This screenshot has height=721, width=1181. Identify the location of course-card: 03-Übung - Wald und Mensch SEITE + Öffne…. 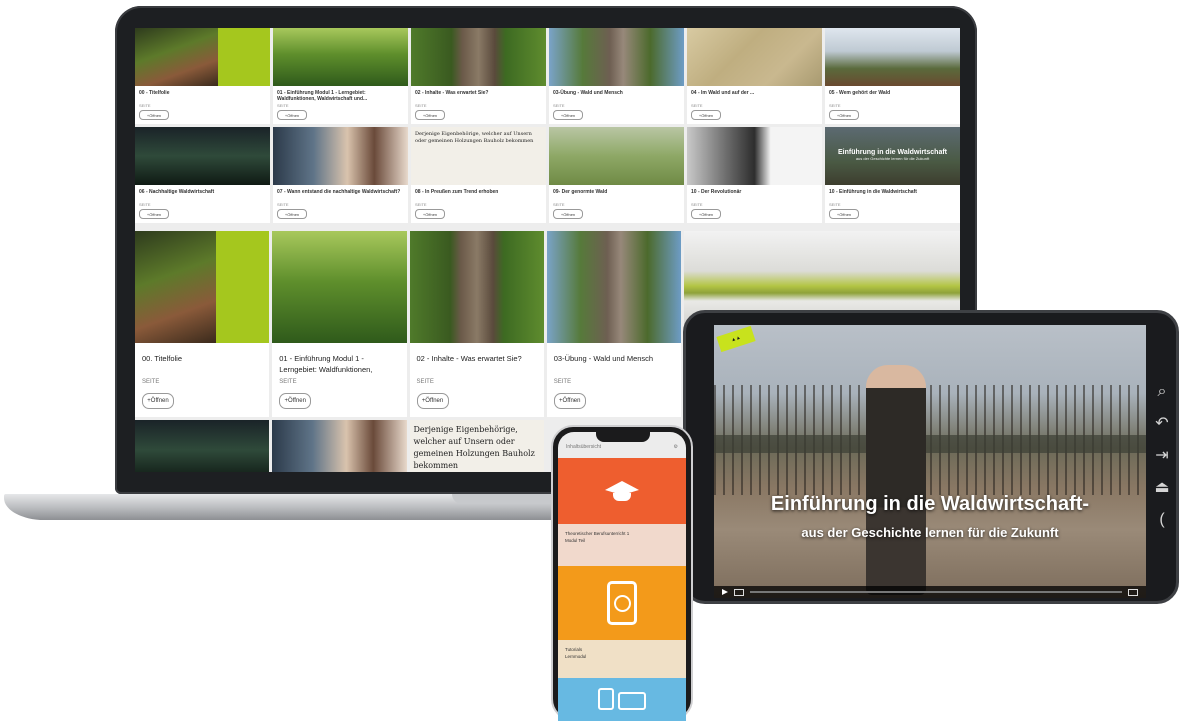
(616, 76).